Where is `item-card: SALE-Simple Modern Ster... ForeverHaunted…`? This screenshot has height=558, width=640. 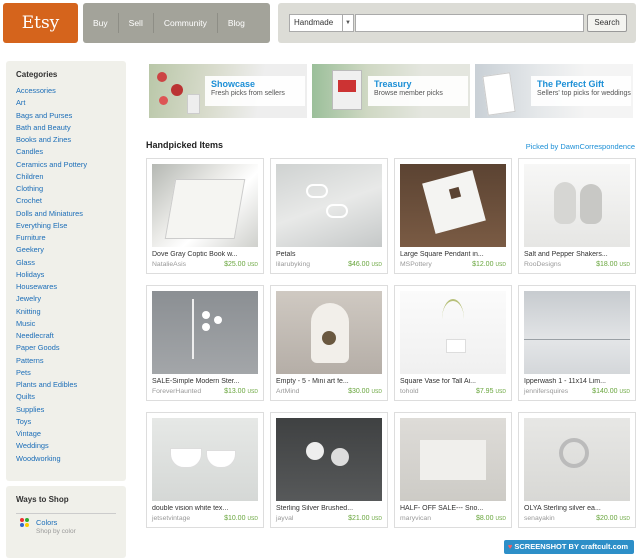
item-card: SALE-Simple Modern Ster... ForeverHaunted… is located at coordinates (205, 343).